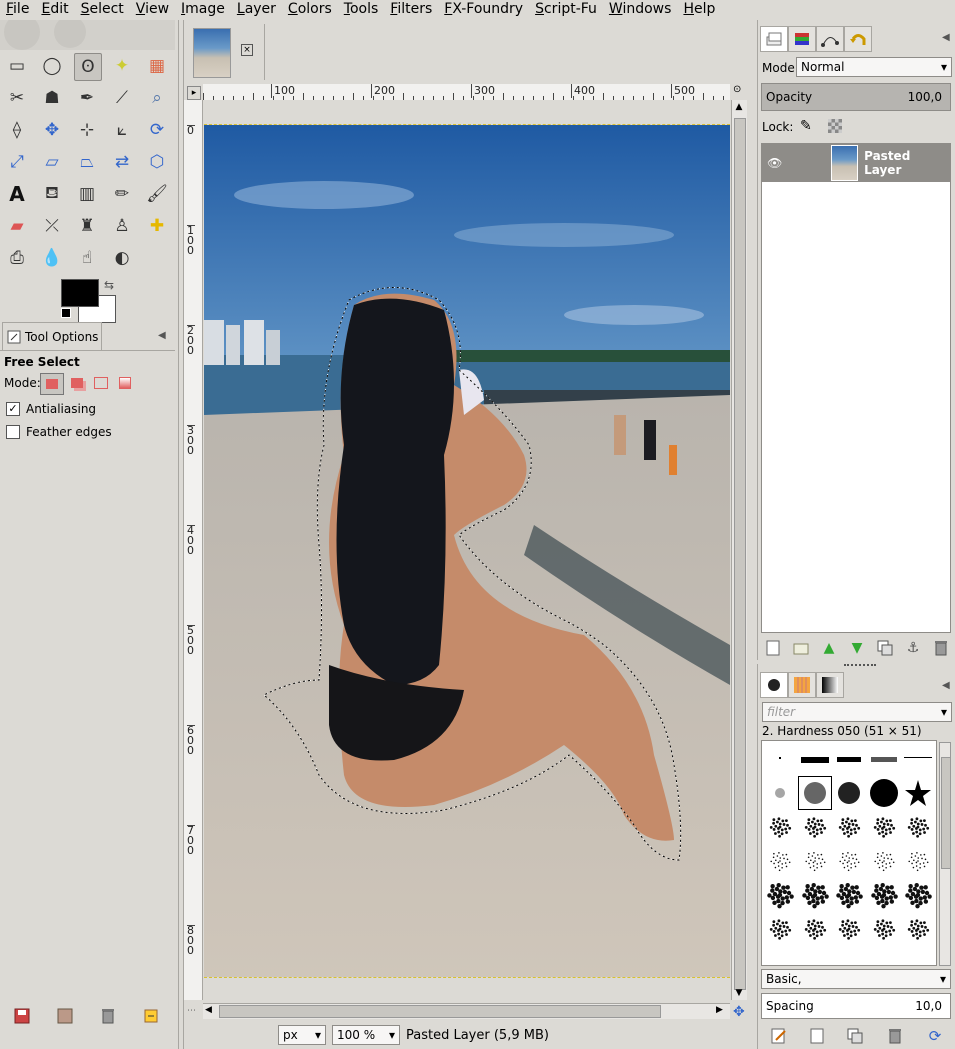  What do you see at coordinates (699, 9) in the screenshot?
I see `menu-help: Help` at bounding box center [699, 9].